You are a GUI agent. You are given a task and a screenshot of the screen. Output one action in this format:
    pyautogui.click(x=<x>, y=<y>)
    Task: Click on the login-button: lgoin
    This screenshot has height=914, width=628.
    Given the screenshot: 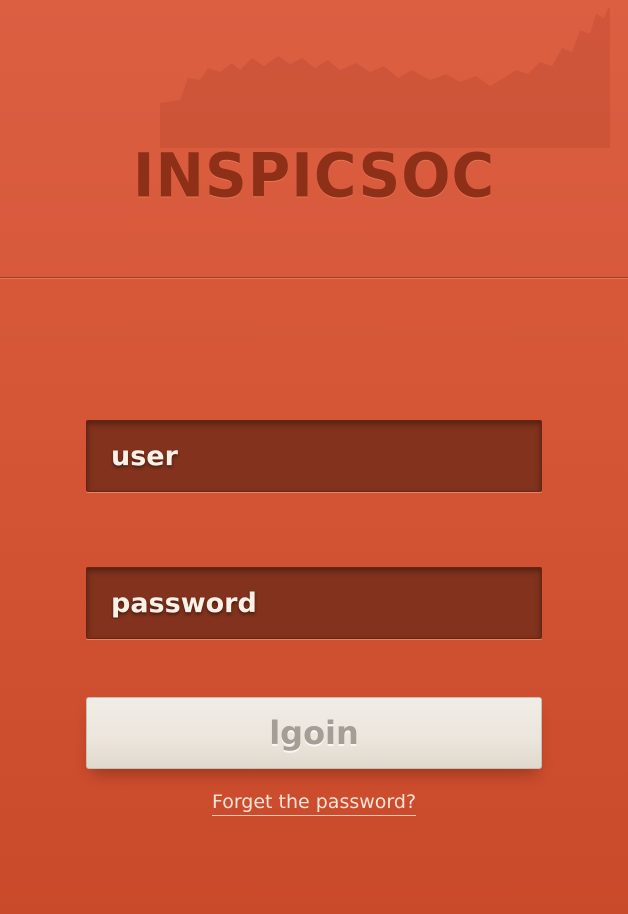 What is the action you would take?
    pyautogui.click(x=314, y=733)
    